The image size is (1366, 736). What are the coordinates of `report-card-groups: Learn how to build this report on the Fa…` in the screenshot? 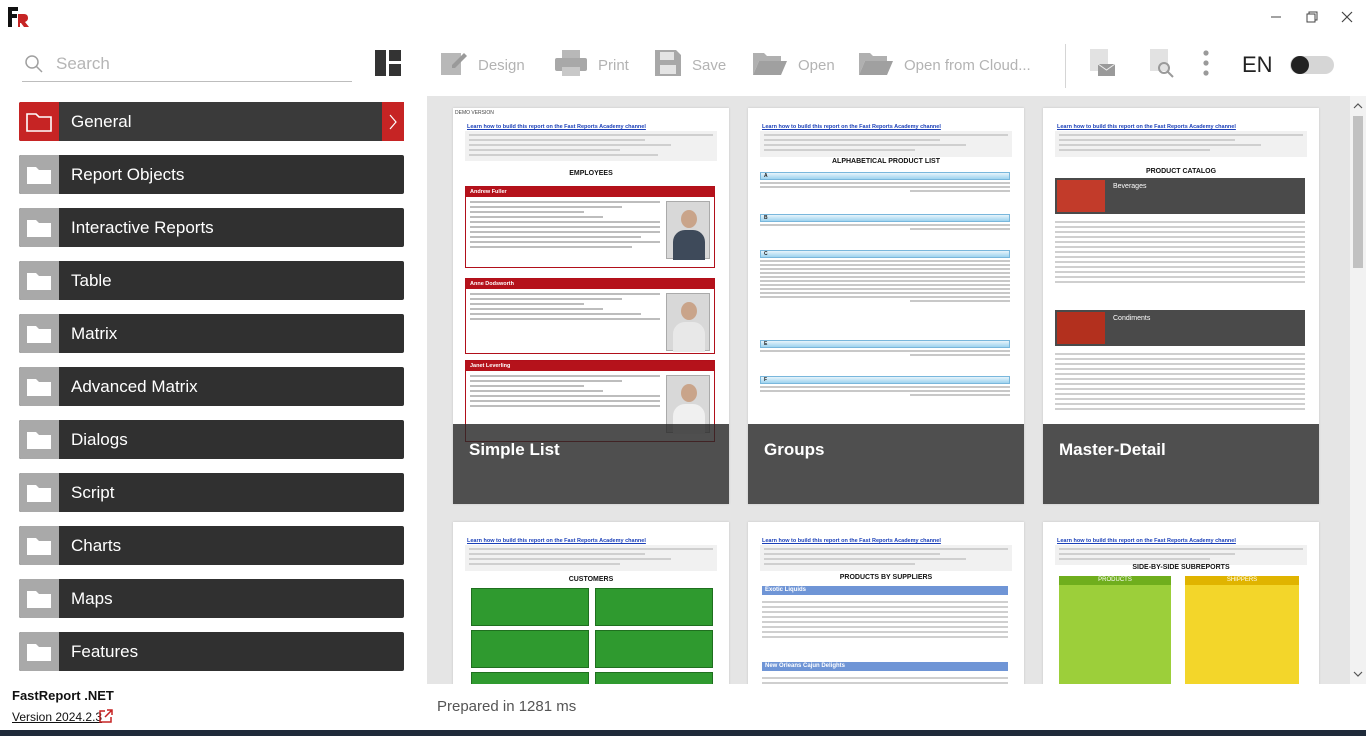 It's located at (886, 306).